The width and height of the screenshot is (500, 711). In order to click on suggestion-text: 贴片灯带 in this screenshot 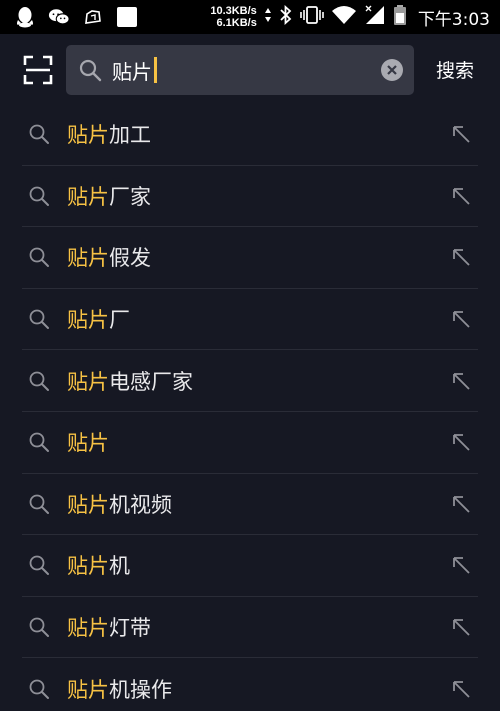, I will do `click(109, 627)`.